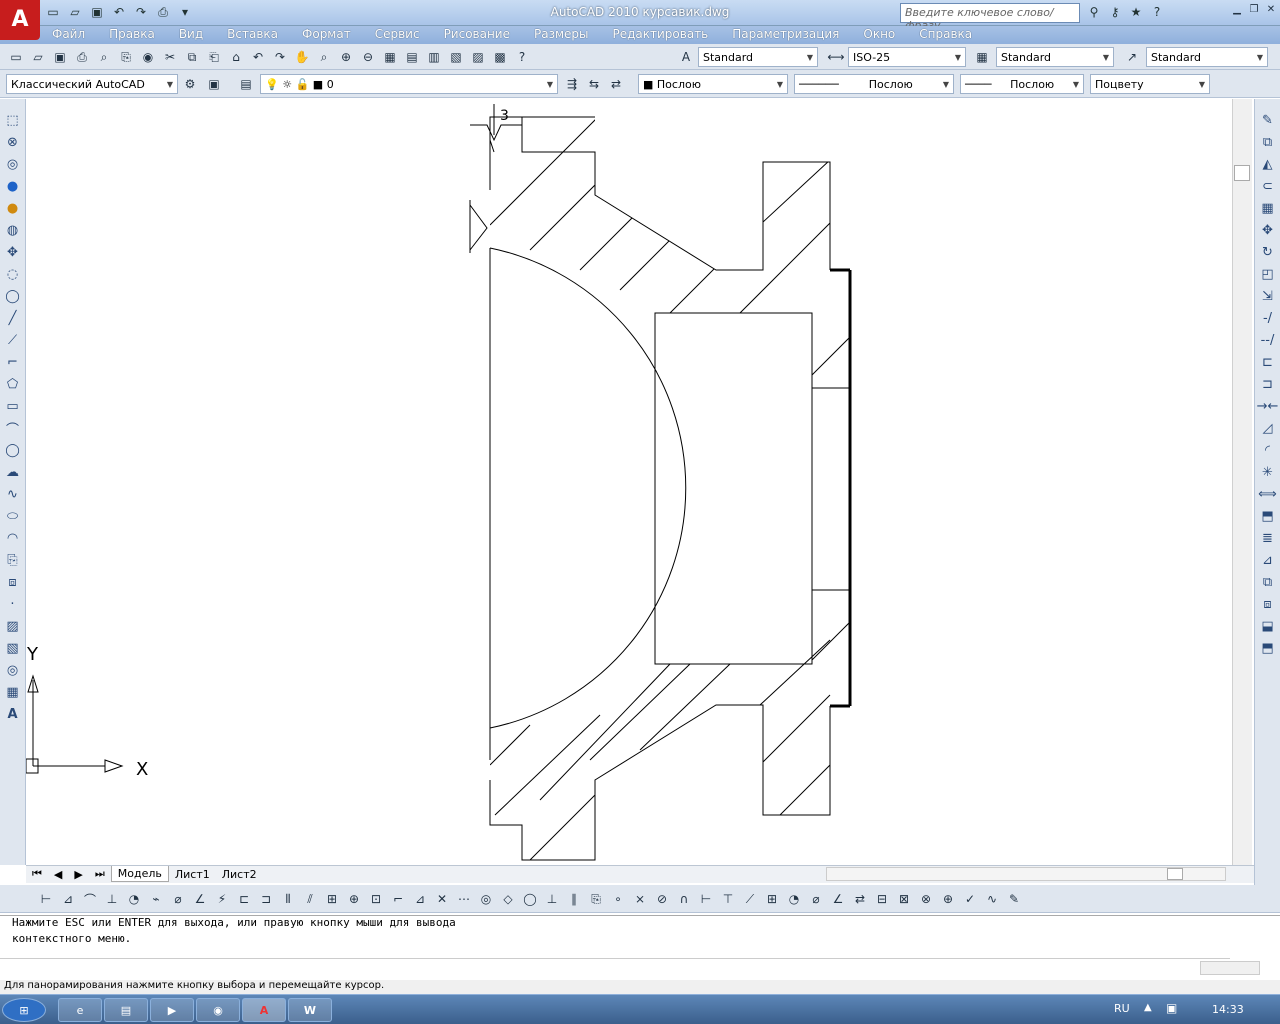  I want to click on hatch-icon: ▨, so click(13, 626).